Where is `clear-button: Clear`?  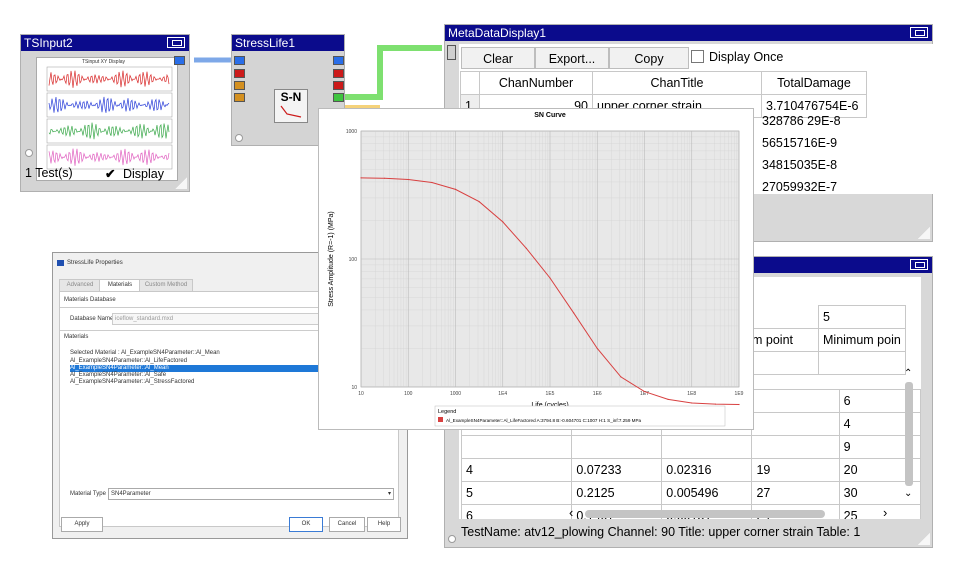 clear-button: Clear is located at coordinates (498, 58).